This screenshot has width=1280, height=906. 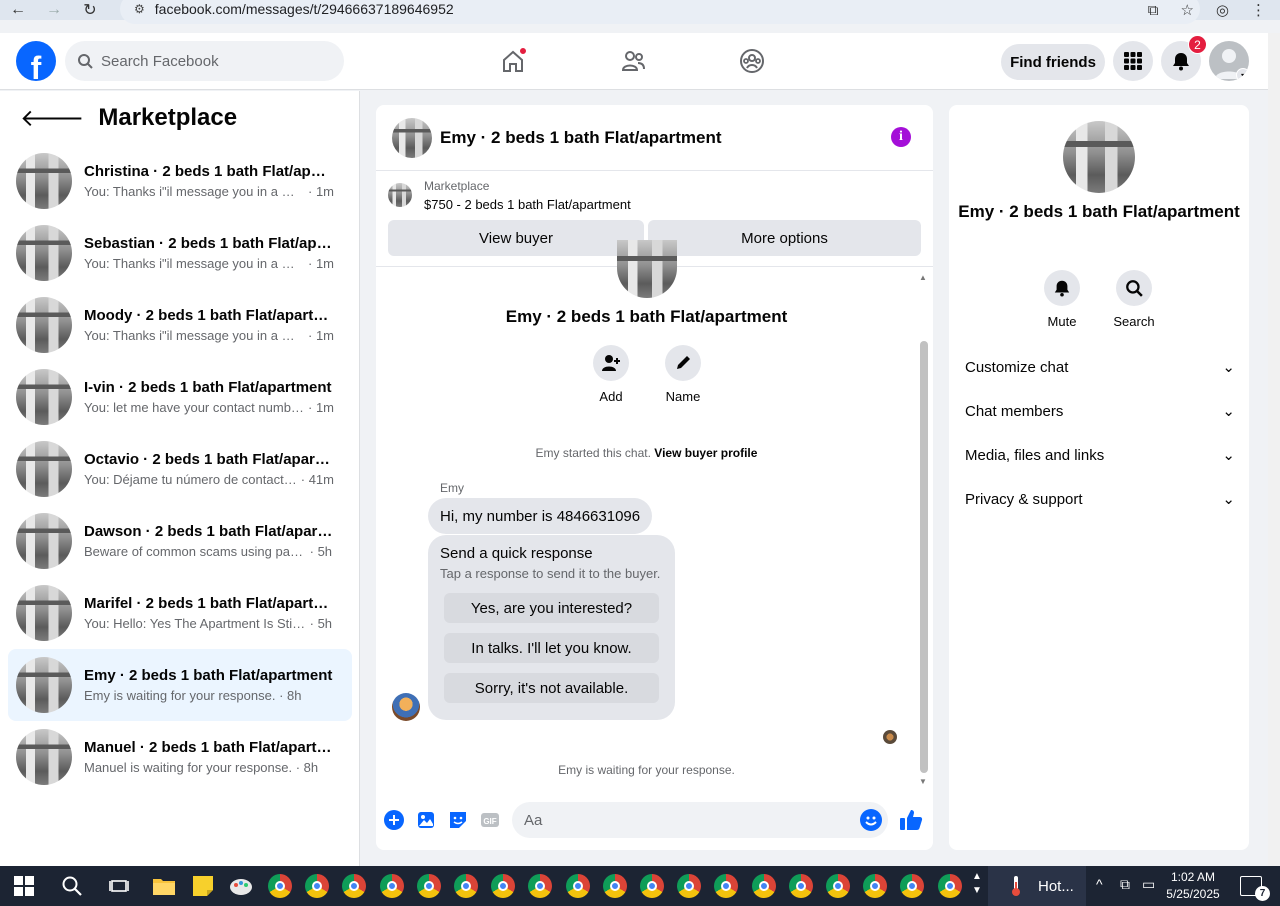 I want to click on menu-grid-icon, so click(x=1133, y=61).